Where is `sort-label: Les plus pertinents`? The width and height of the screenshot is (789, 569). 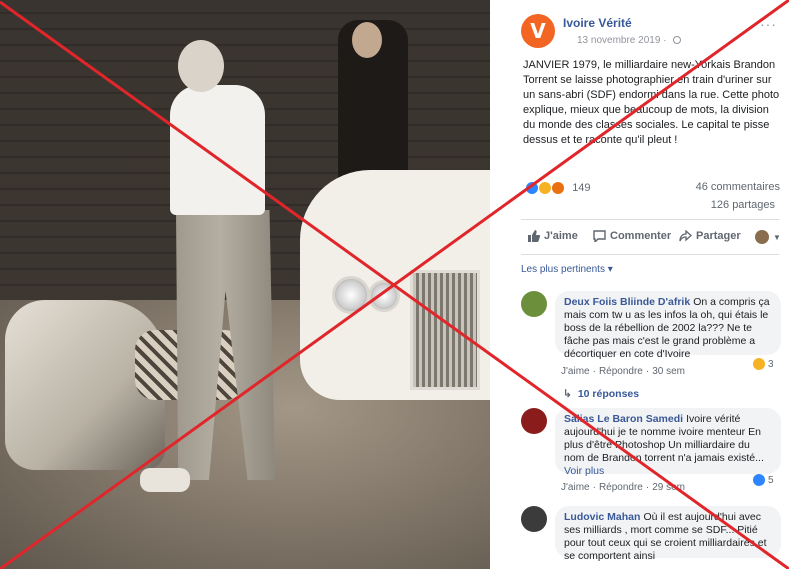 sort-label: Les plus pertinents is located at coordinates (563, 269).